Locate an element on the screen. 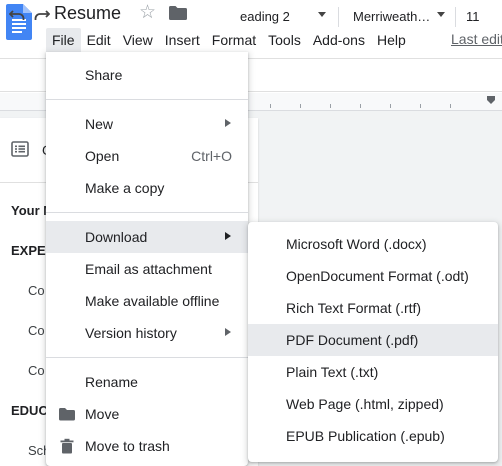 The image size is (502, 466). font-size-input: 11 is located at coordinates (473, 16).